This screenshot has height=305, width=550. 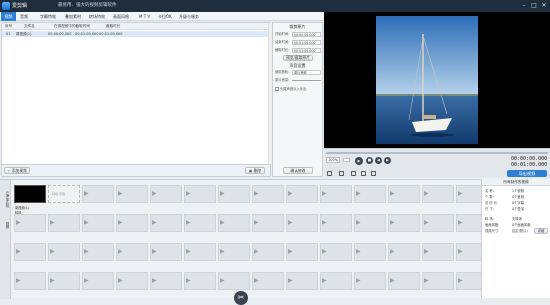 I want to click on start-time-field: 00:00:00.000, so click(x=306, y=34).